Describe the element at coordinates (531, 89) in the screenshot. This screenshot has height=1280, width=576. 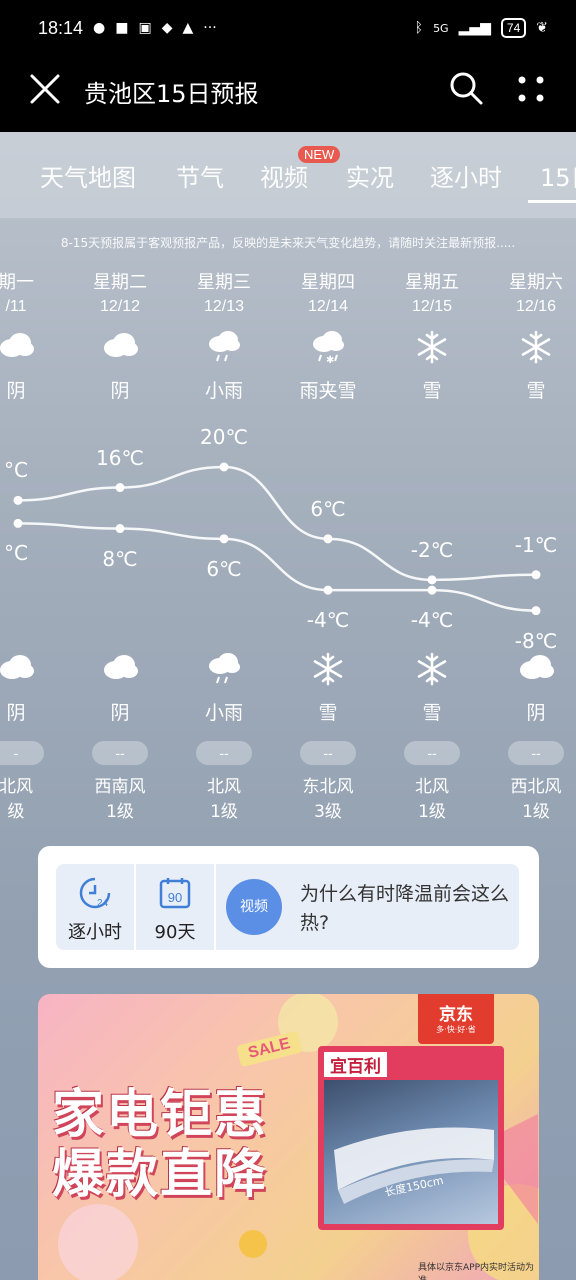
I see `more-options-icon` at that location.